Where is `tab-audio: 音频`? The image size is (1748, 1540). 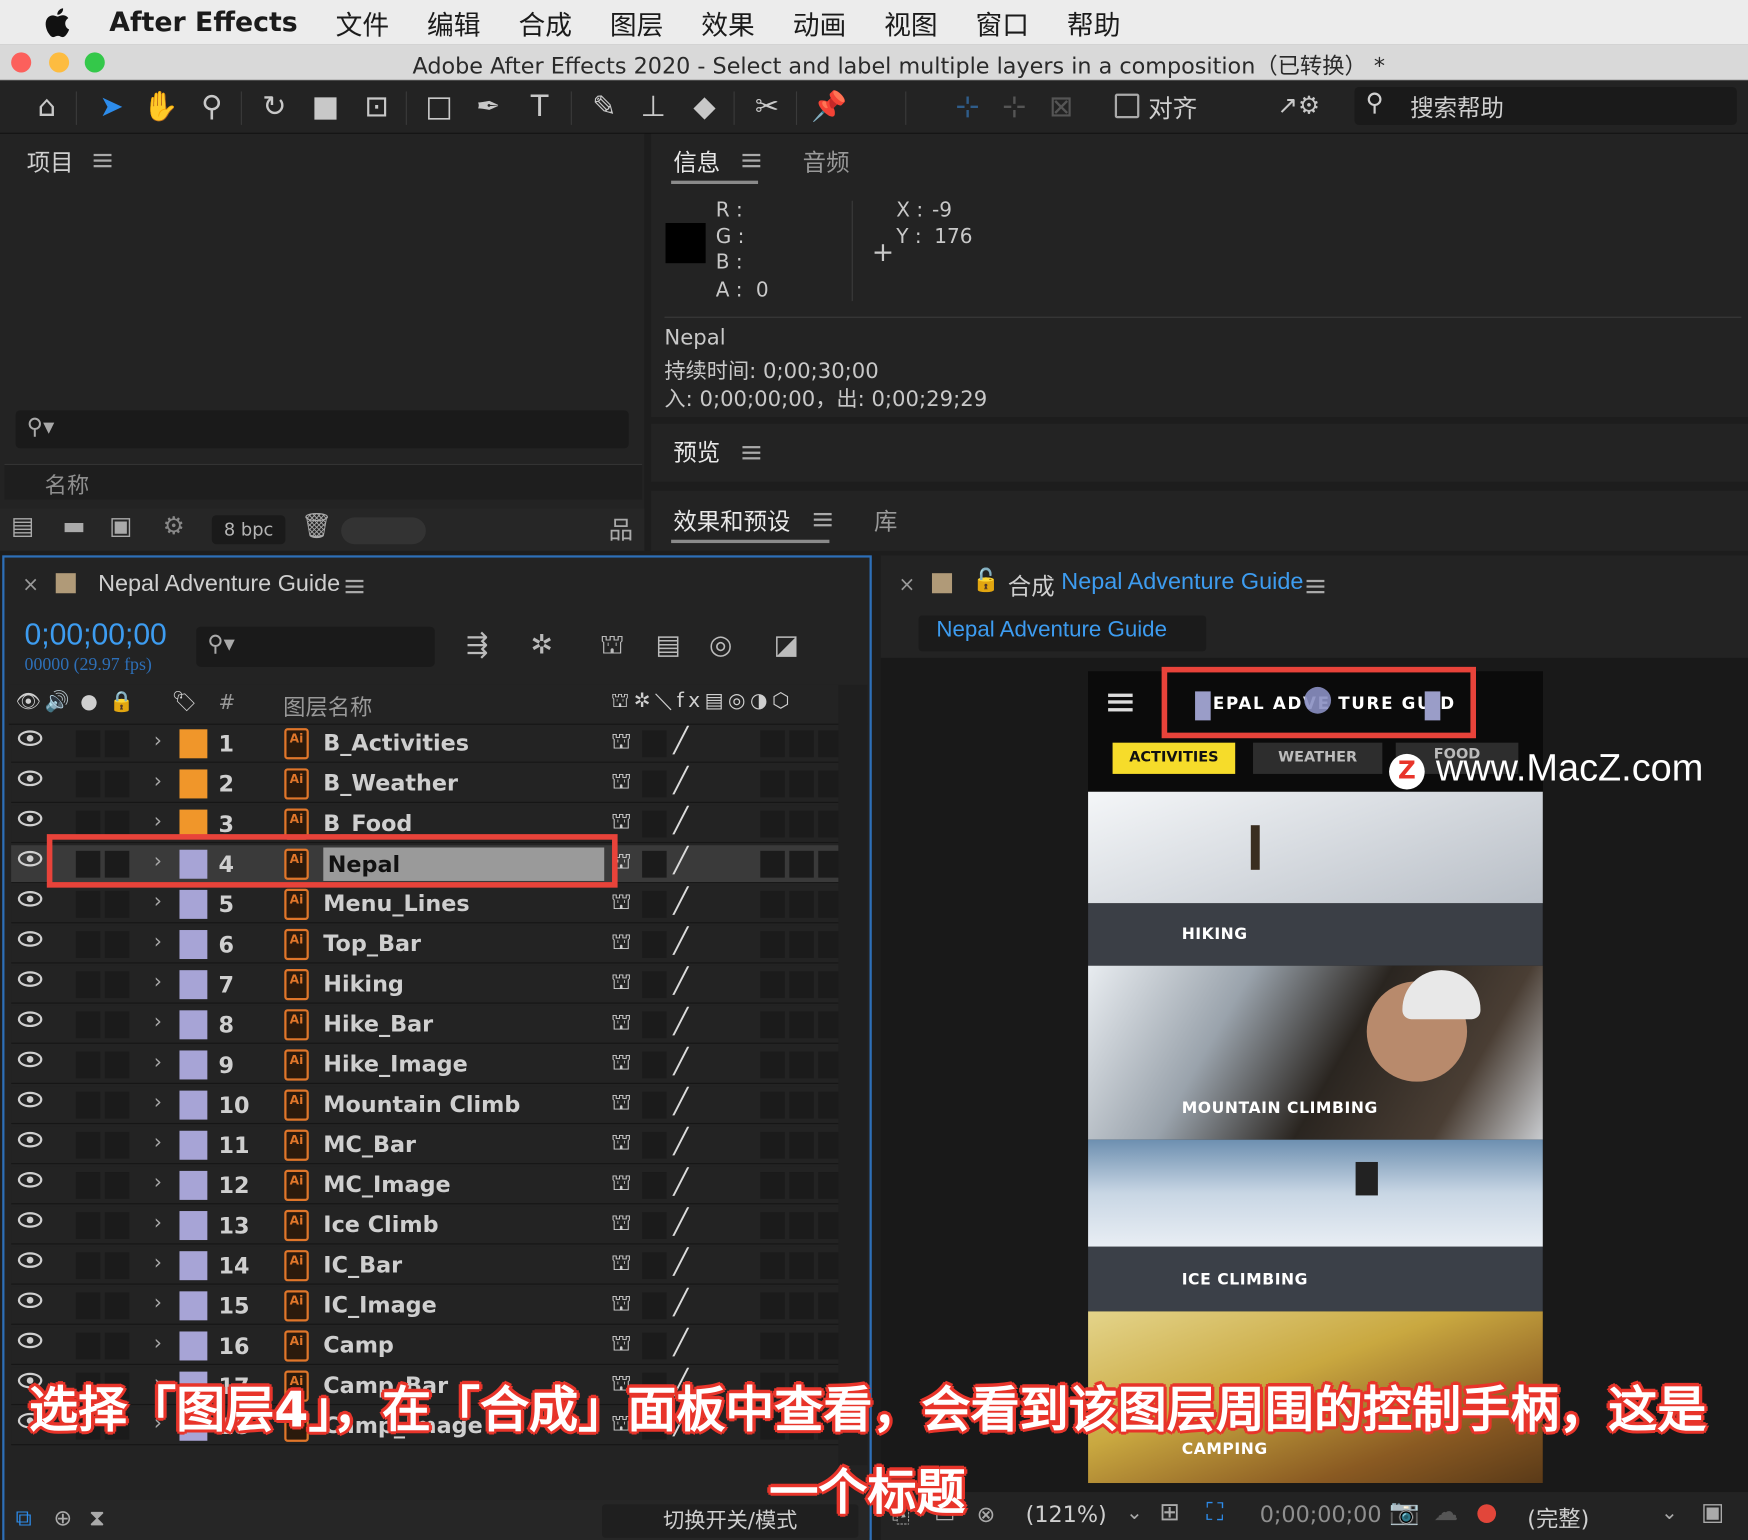
tab-audio: 音频 is located at coordinates (826, 161).